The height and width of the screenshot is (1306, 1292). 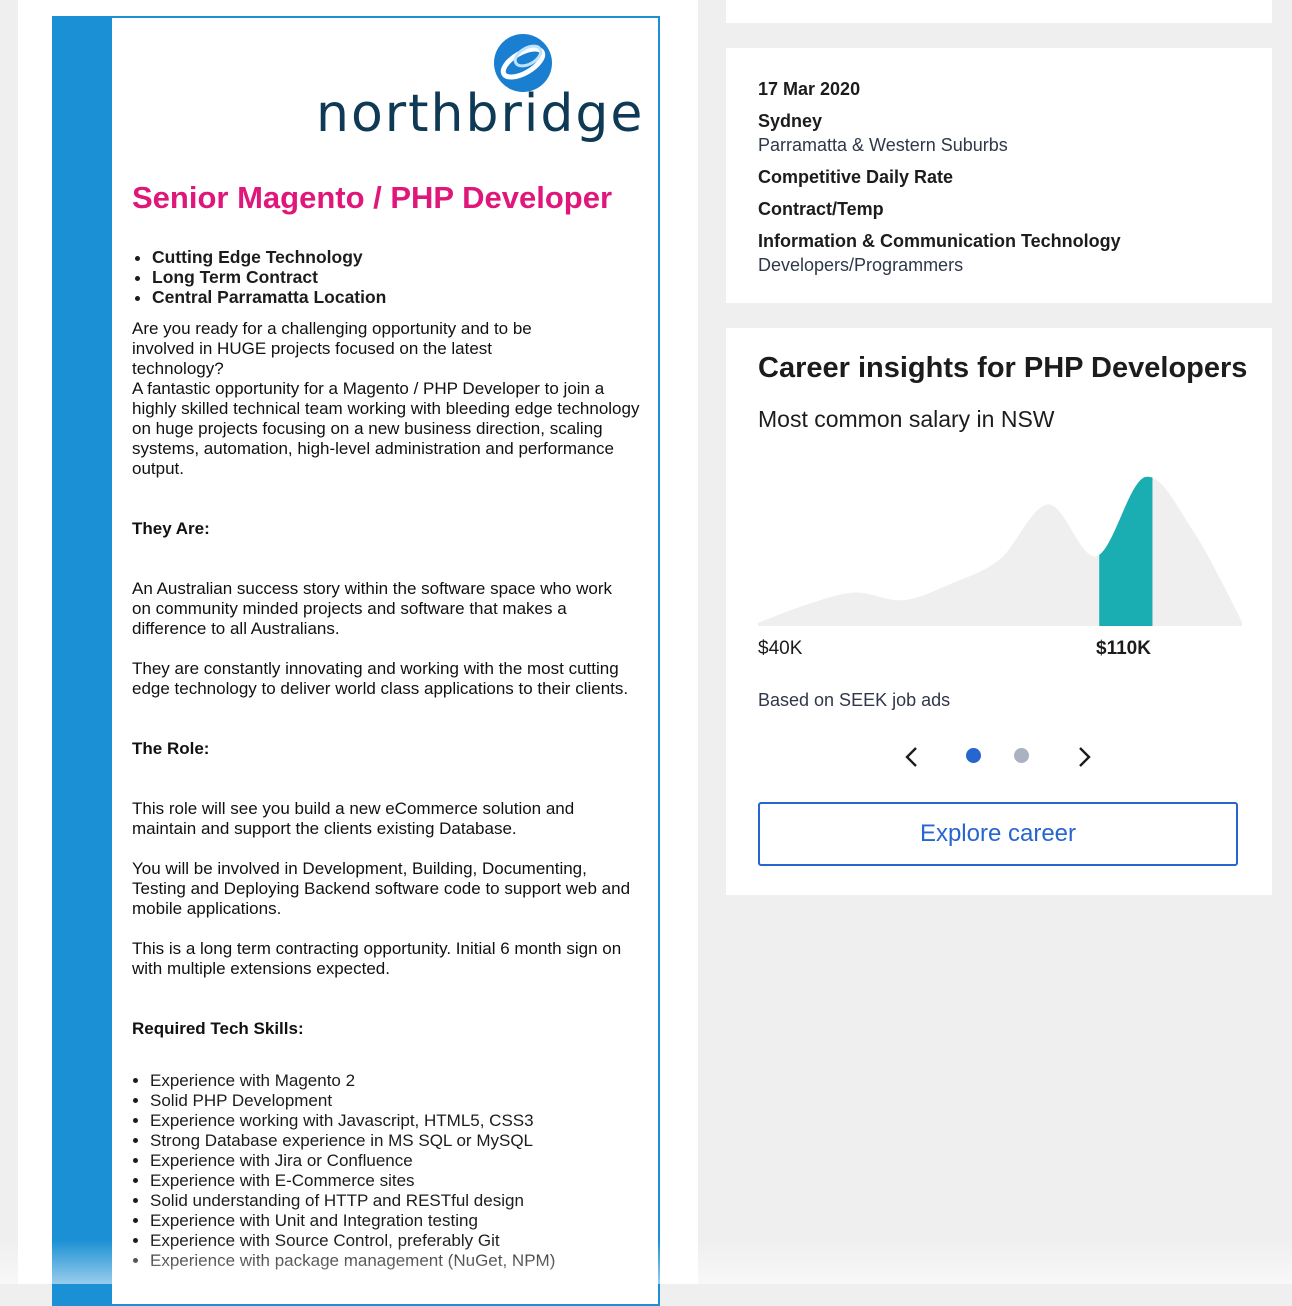 I want to click on section-heading: Required Tech Skills:, so click(x=218, y=1028).